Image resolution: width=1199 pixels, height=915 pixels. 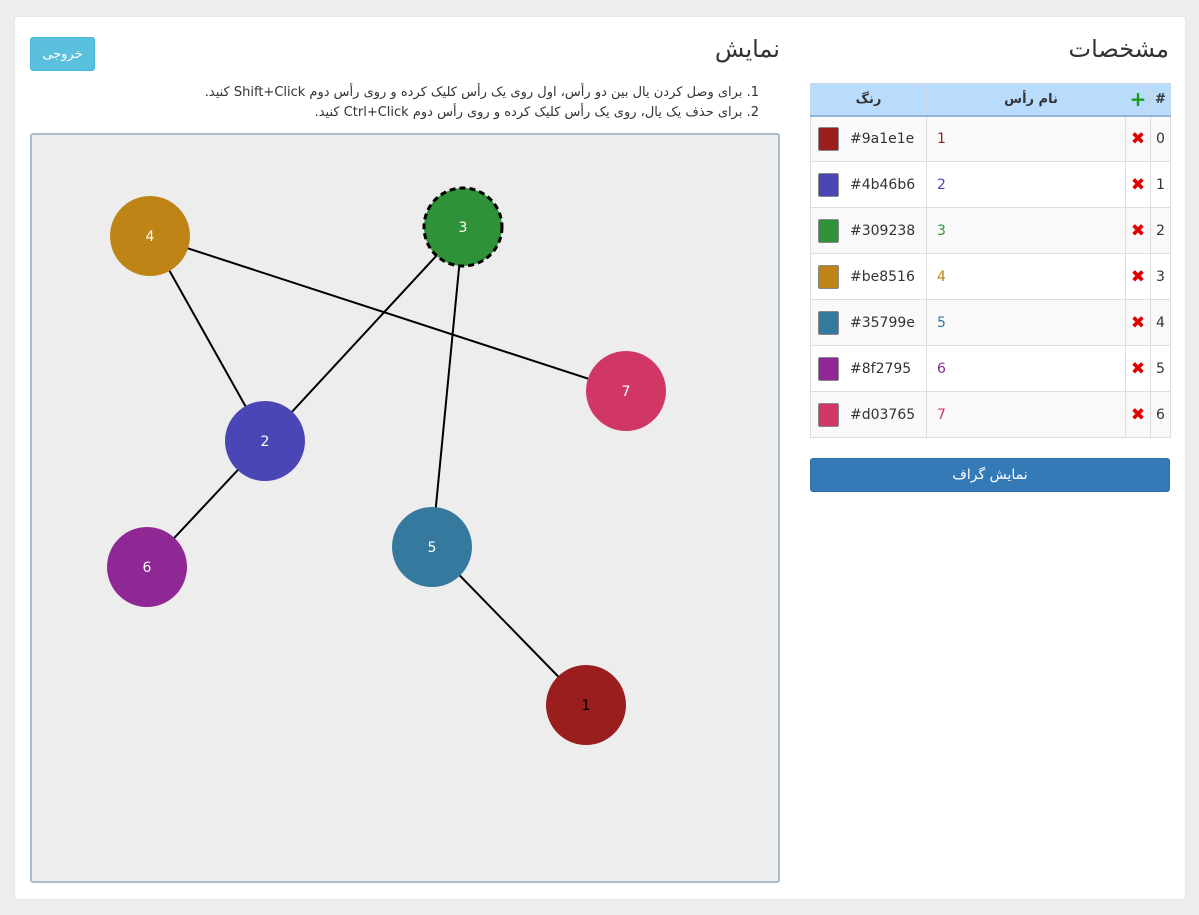 I want to click on header-index: #, so click(x=1160, y=100).